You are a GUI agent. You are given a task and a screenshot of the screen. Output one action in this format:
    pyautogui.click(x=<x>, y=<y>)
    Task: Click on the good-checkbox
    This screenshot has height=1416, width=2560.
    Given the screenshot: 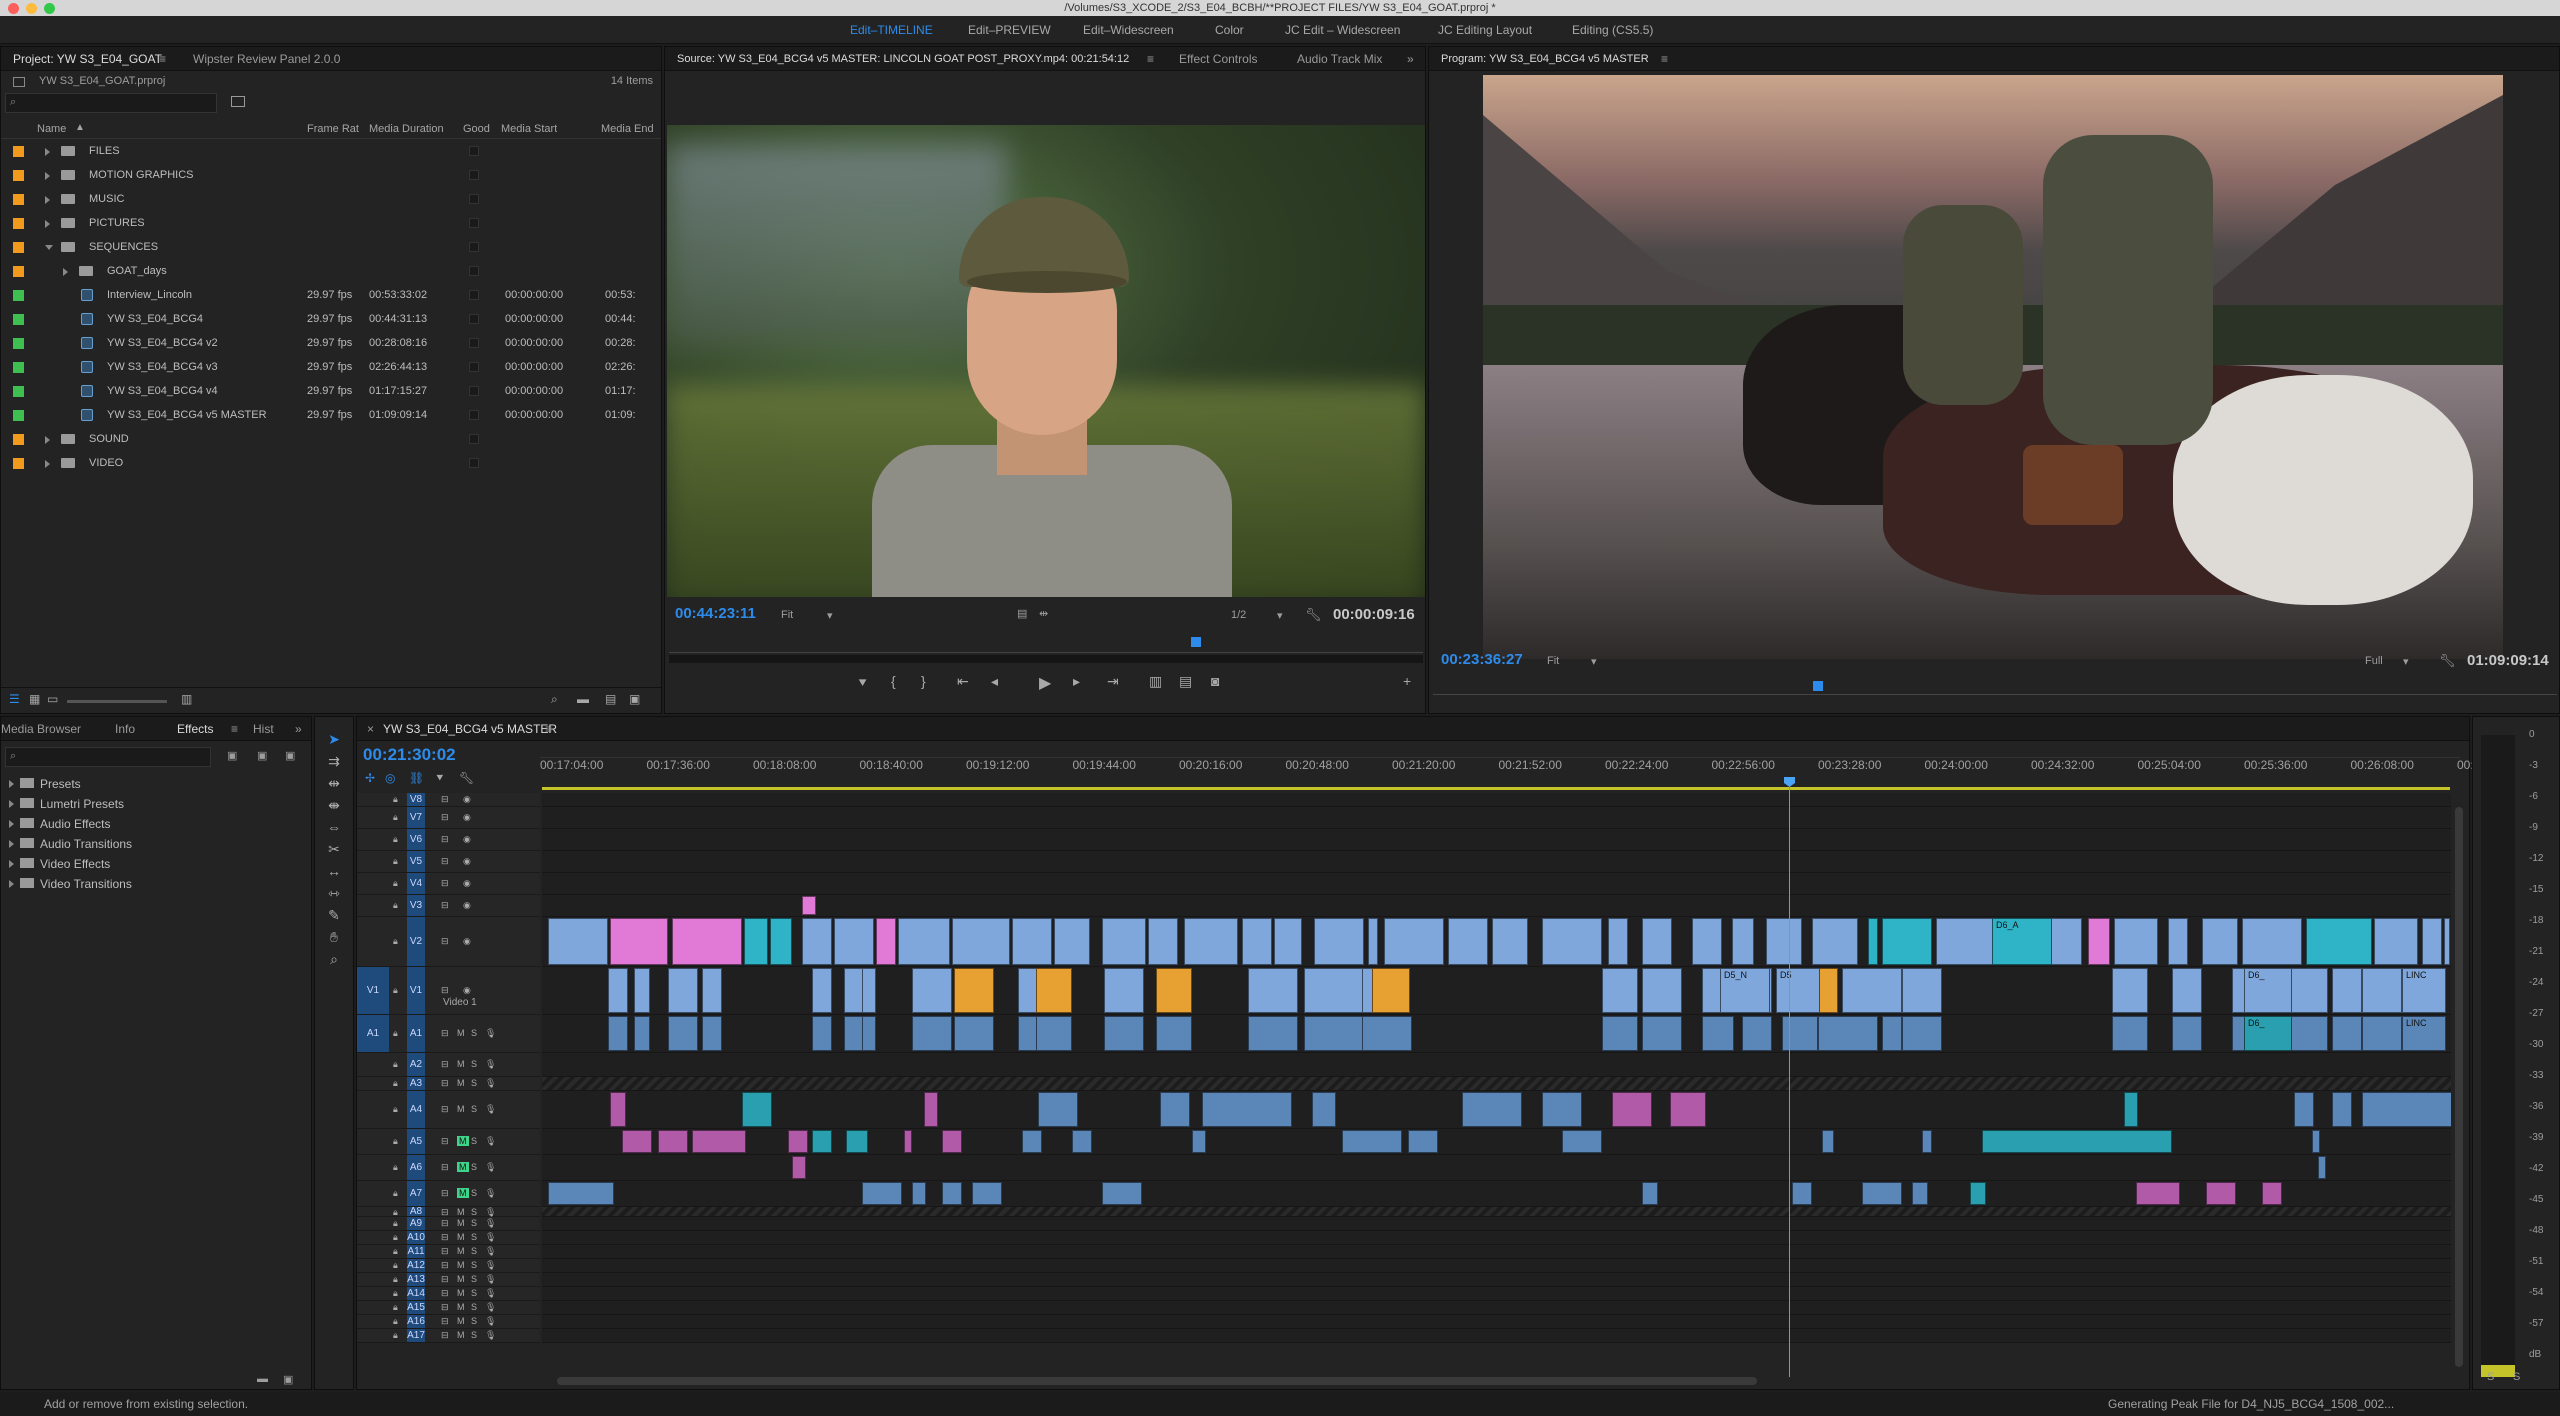 What is the action you would take?
    pyautogui.click(x=474, y=199)
    